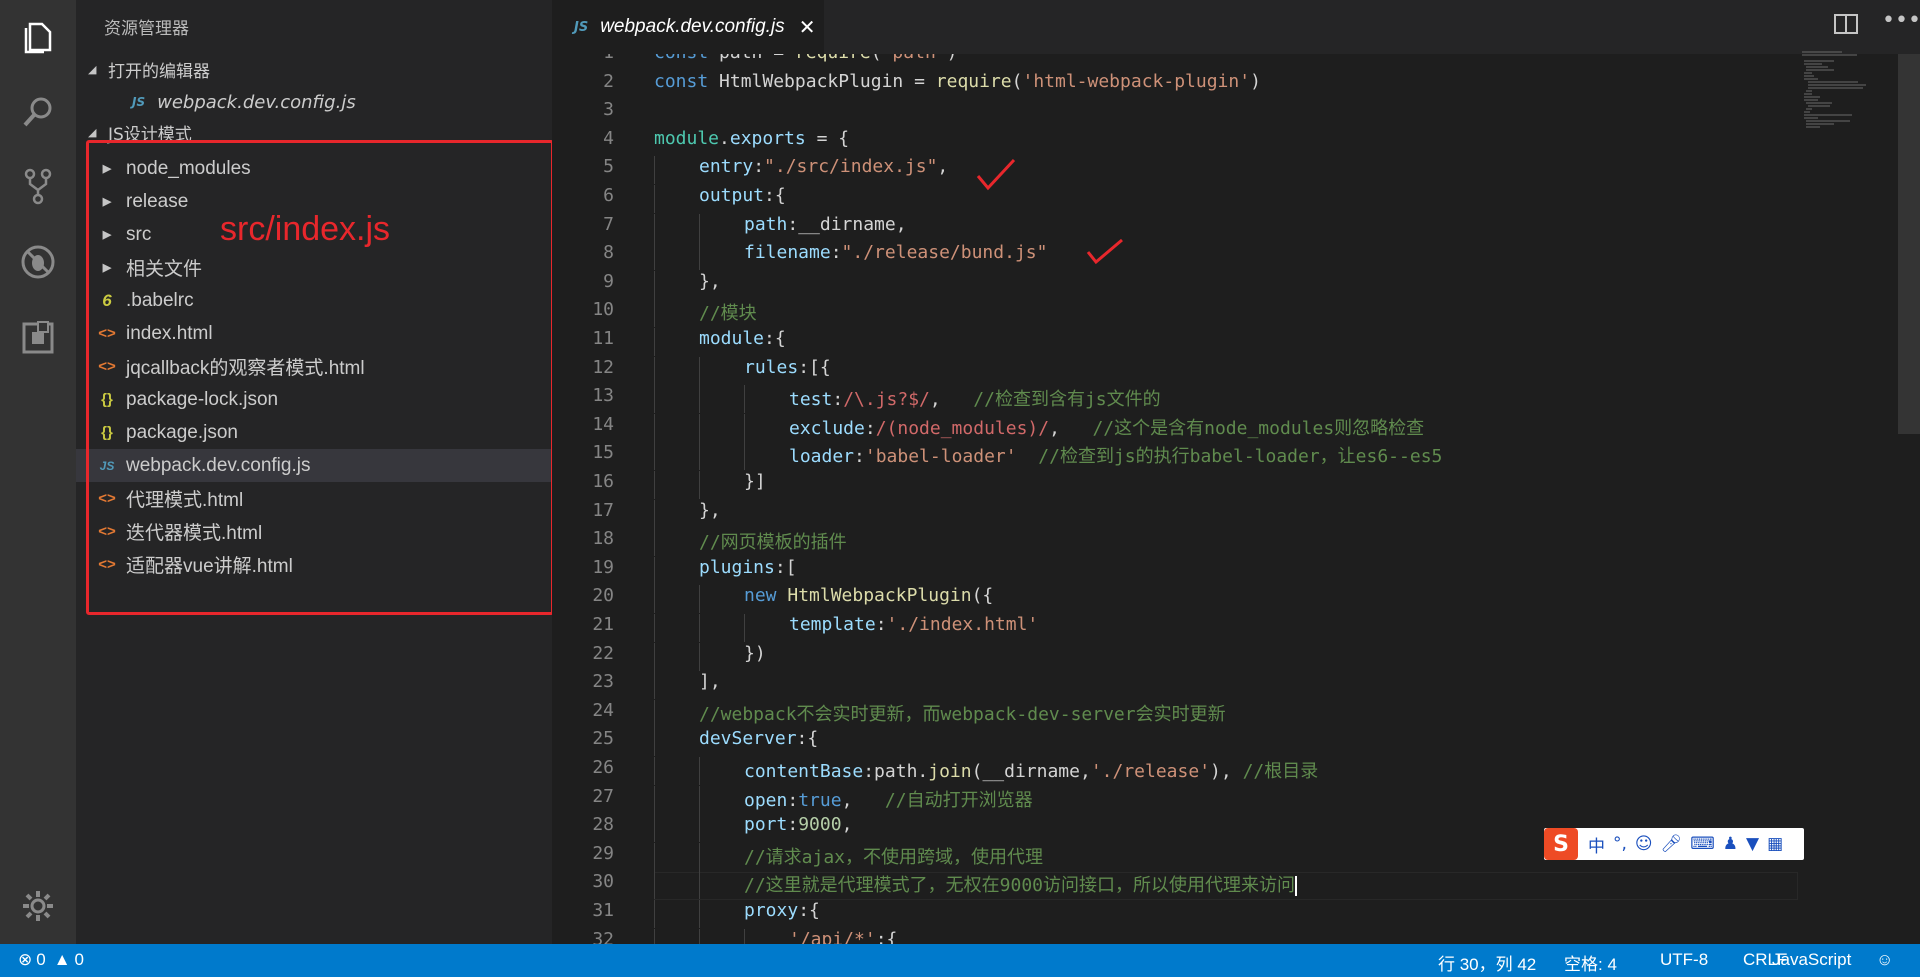 Image resolution: width=1920 pixels, height=977 pixels. What do you see at coordinates (868, 595) in the screenshot?
I see `code-text: new HtmlWebpackPlugin({` at bounding box center [868, 595].